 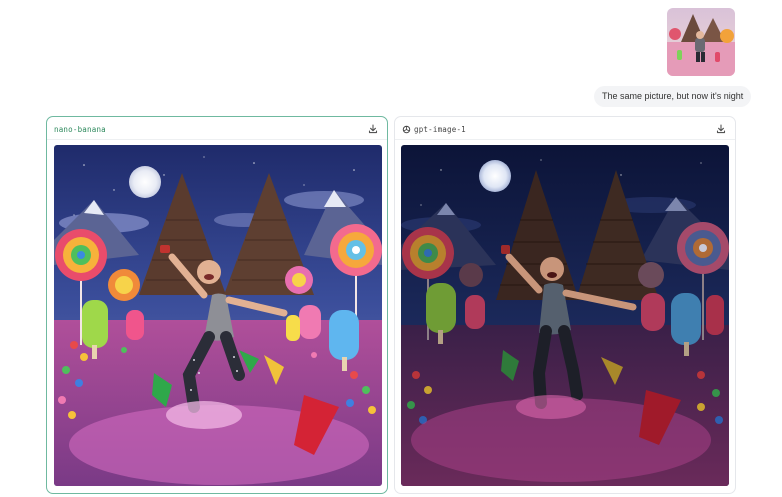 What do you see at coordinates (564, 129) in the screenshot?
I see `card-header: gpt-image-1` at bounding box center [564, 129].